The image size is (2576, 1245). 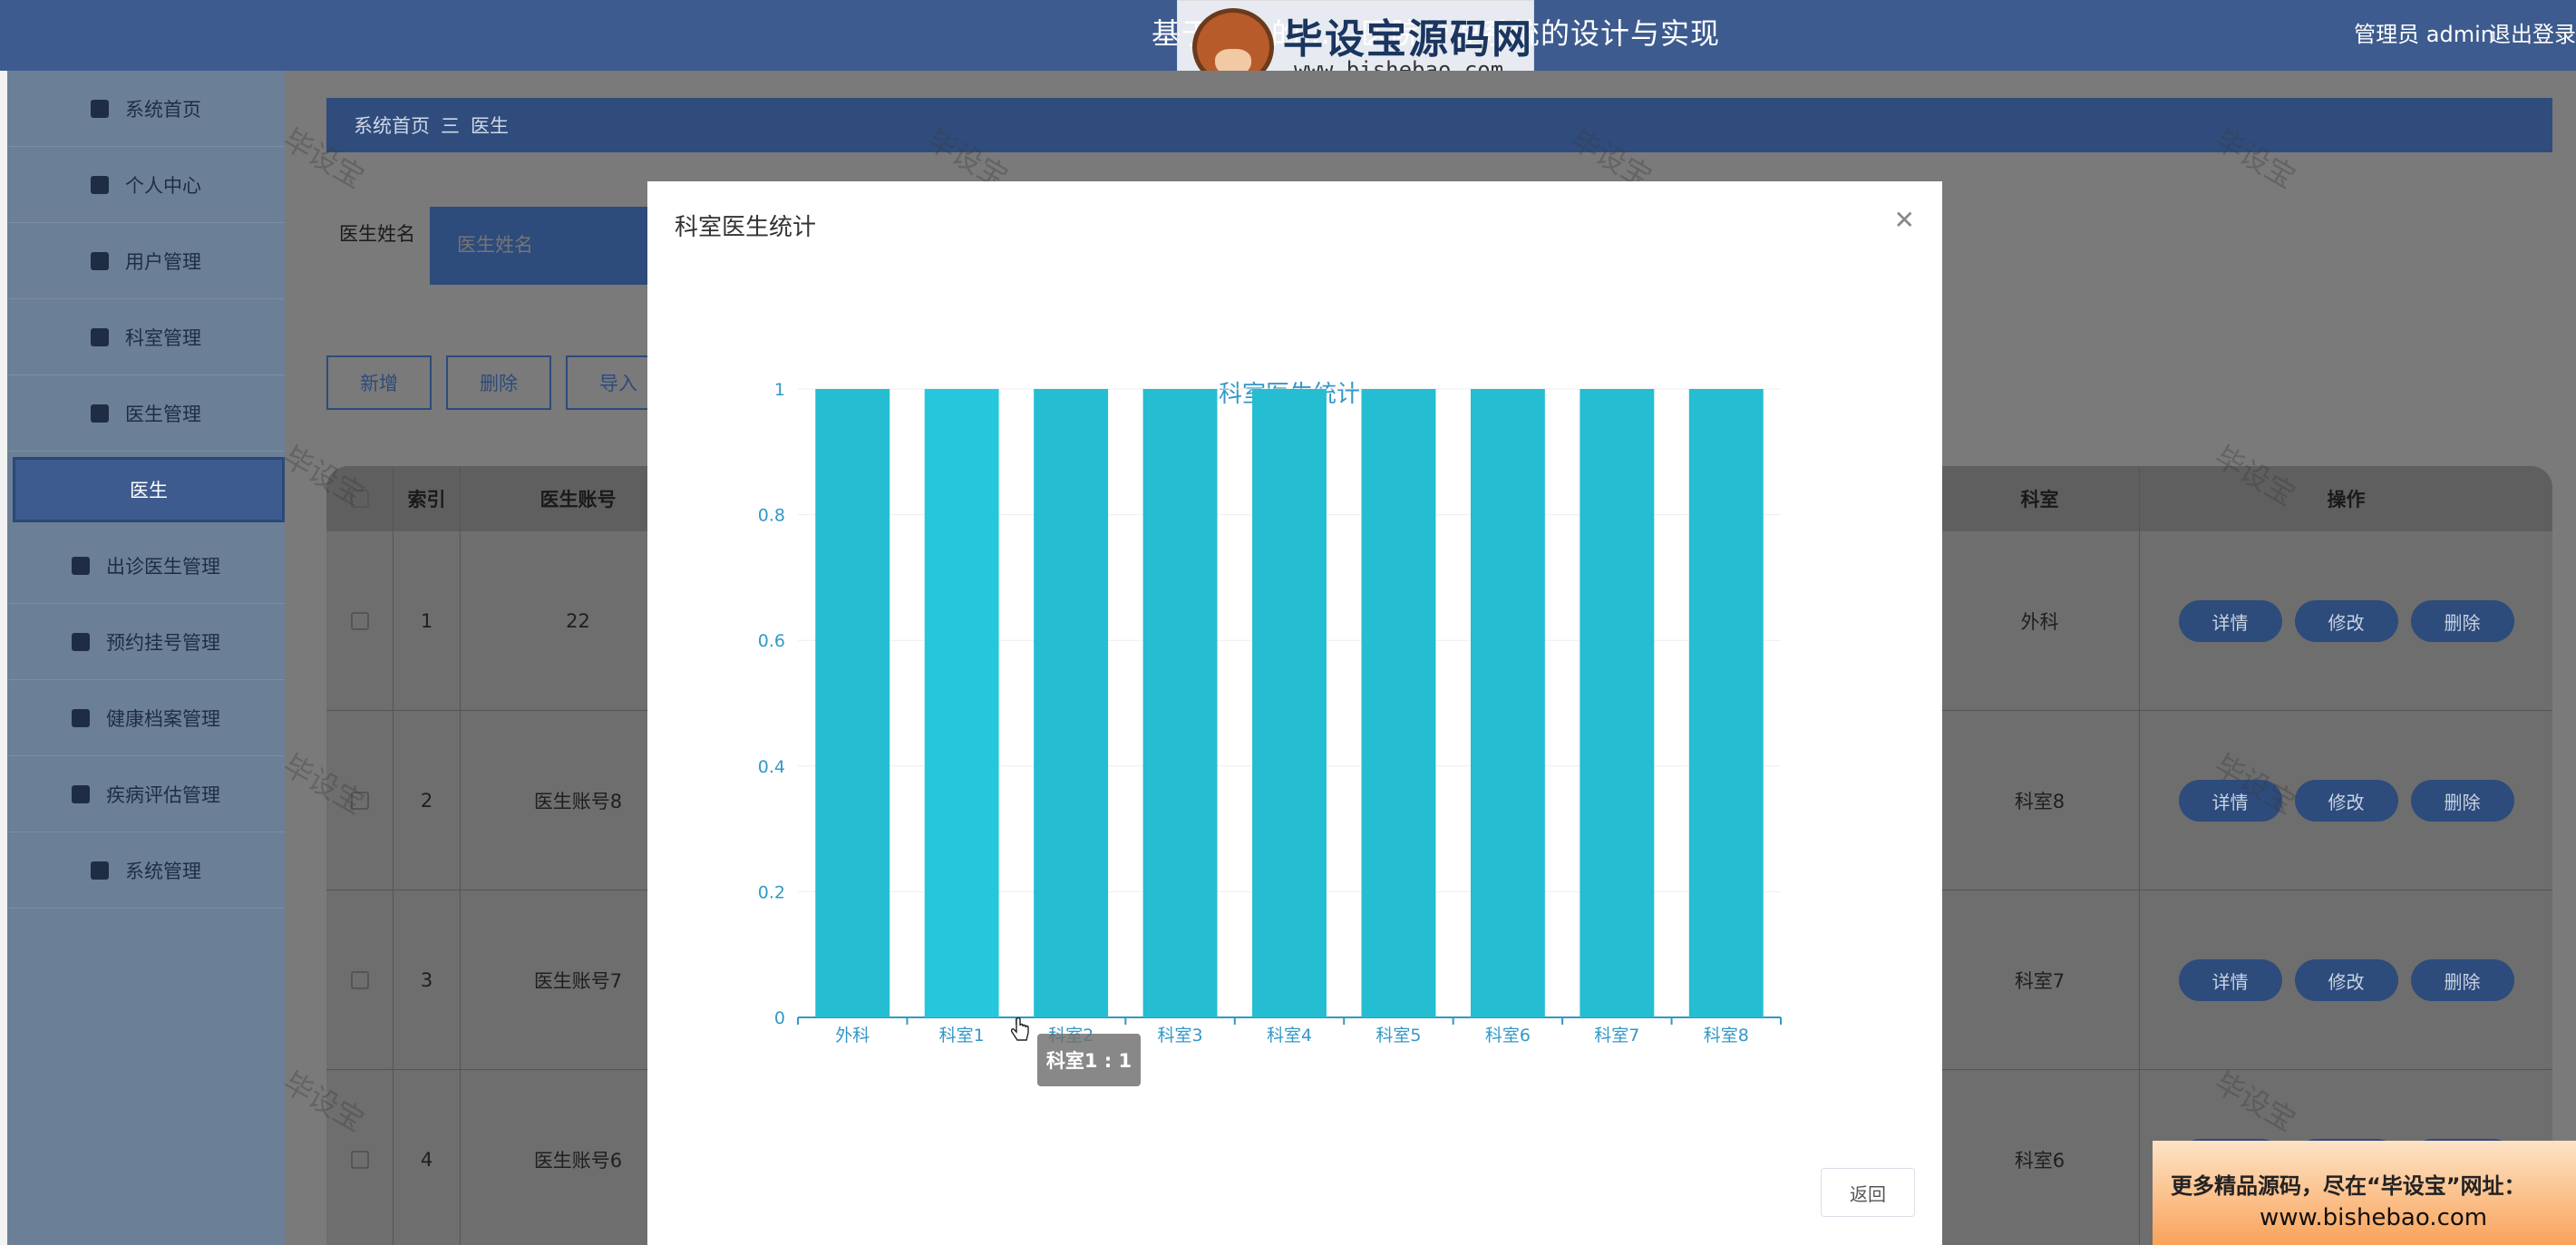 What do you see at coordinates (2040, 800) in the screenshot?
I see `row-department: 科室8` at bounding box center [2040, 800].